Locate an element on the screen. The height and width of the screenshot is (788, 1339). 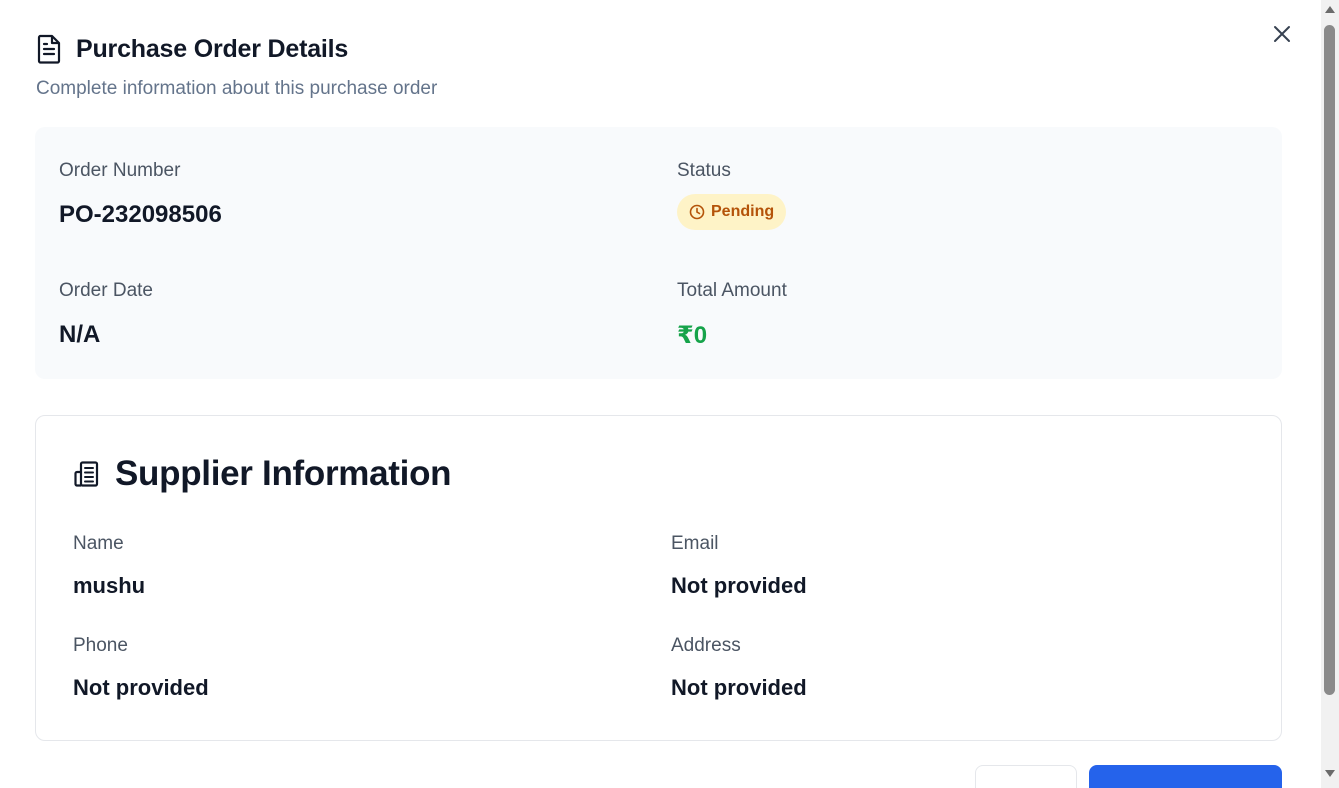
supplier-header: Supplier Information is located at coordinates (262, 474).